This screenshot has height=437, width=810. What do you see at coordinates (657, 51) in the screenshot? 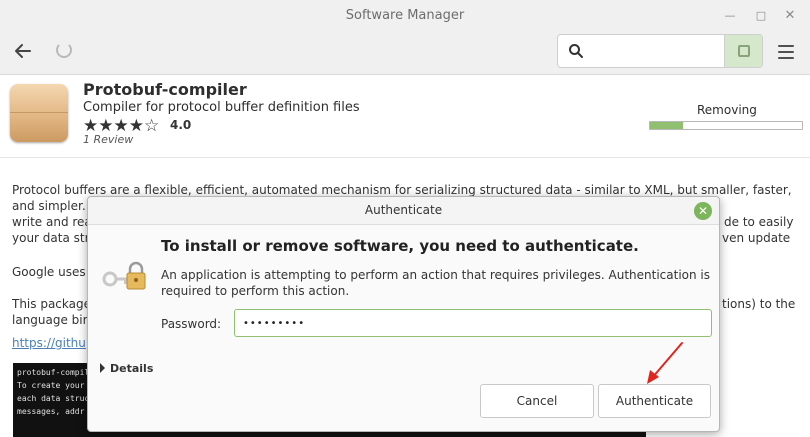
I see `search-input` at bounding box center [657, 51].